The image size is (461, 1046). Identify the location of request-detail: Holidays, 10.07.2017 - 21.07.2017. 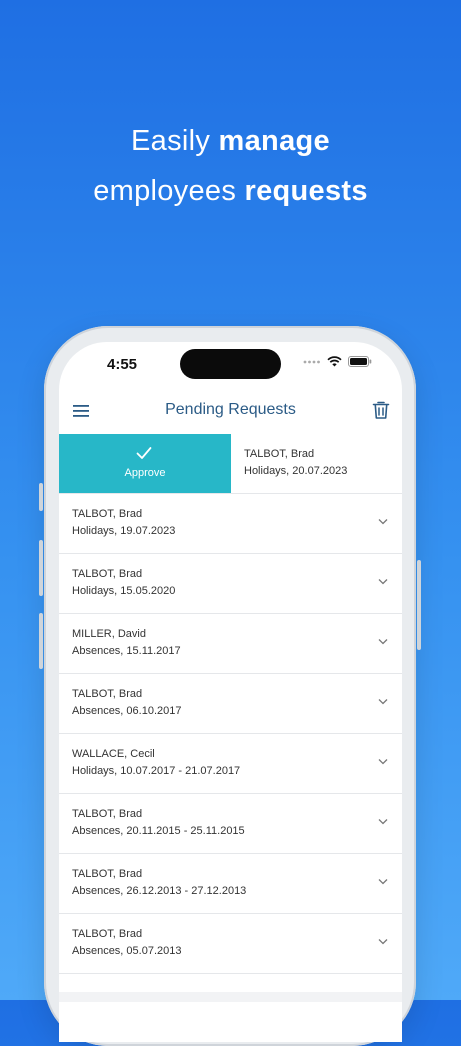
(156, 771).